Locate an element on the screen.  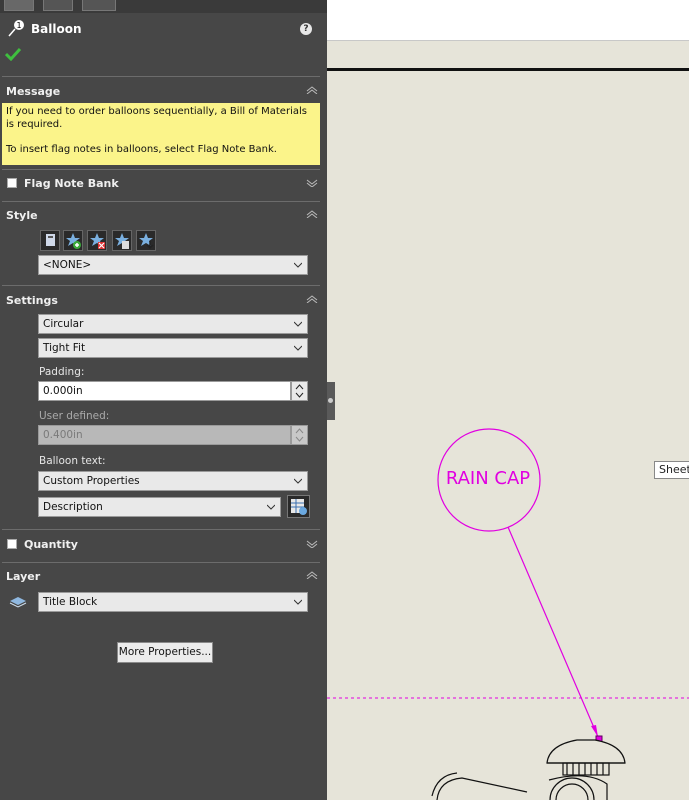
style-select: <NONE> is located at coordinates (173, 265).